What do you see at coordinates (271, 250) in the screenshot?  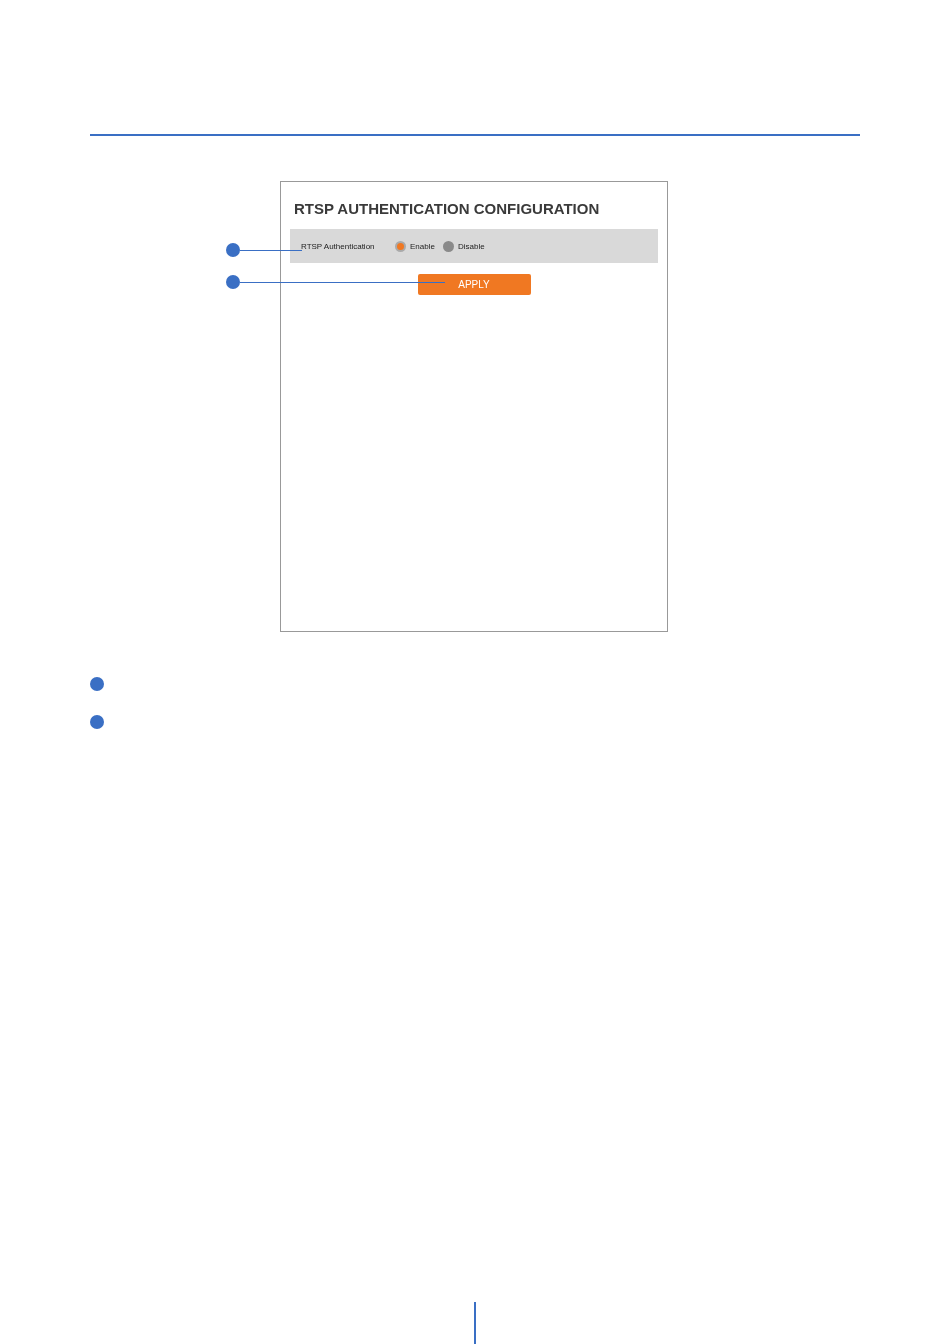 I see `leader-line` at bounding box center [271, 250].